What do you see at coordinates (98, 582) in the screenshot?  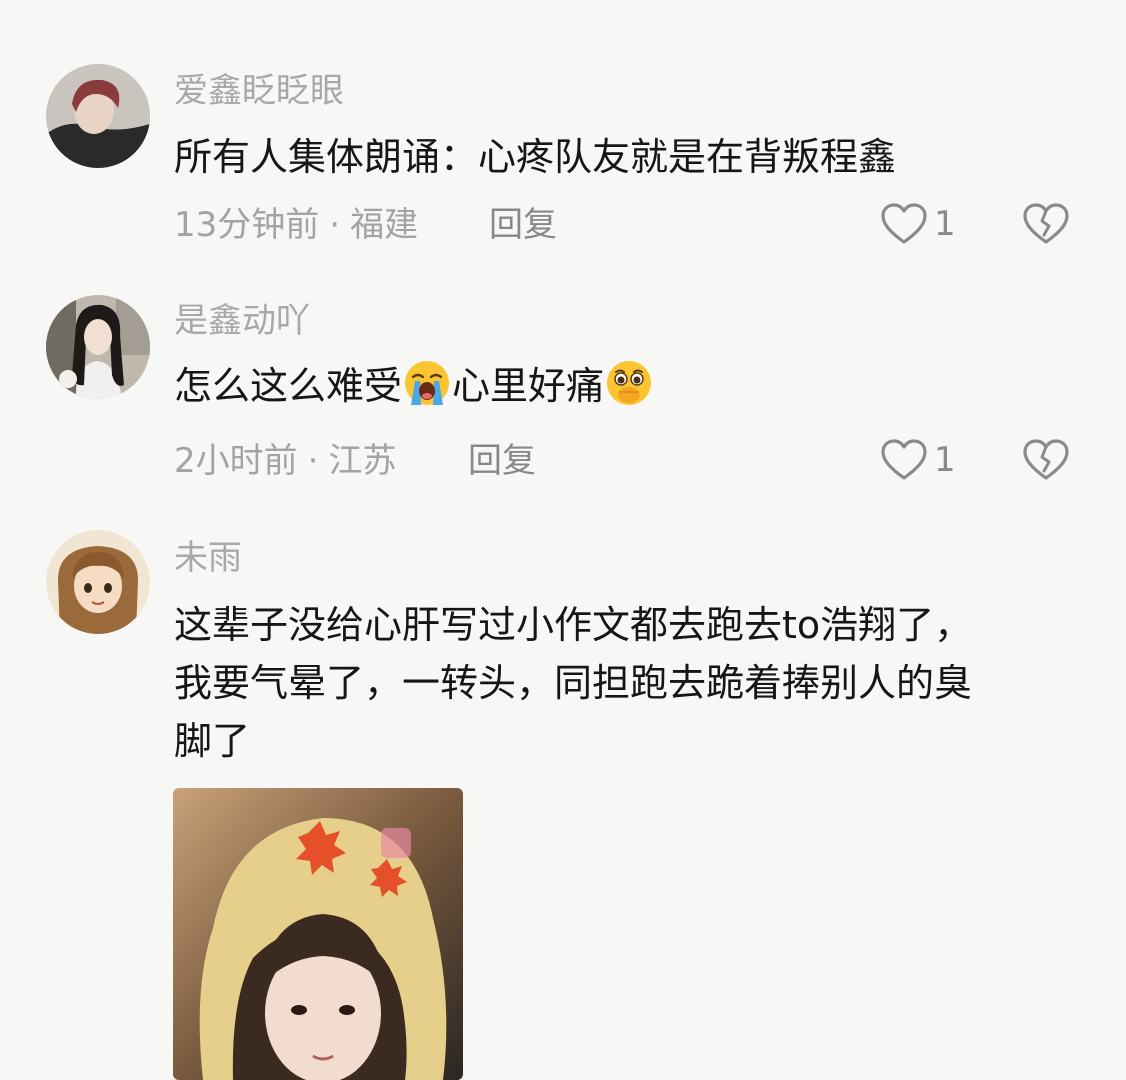 I see `avatar` at bounding box center [98, 582].